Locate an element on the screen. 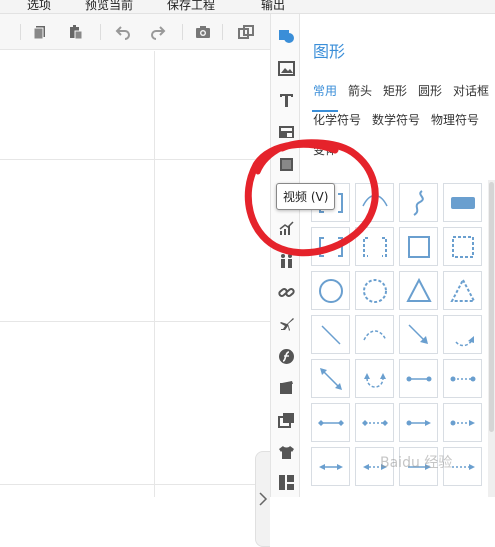 The width and height of the screenshot is (495, 547). copy-icon is located at coordinates (40, 32).